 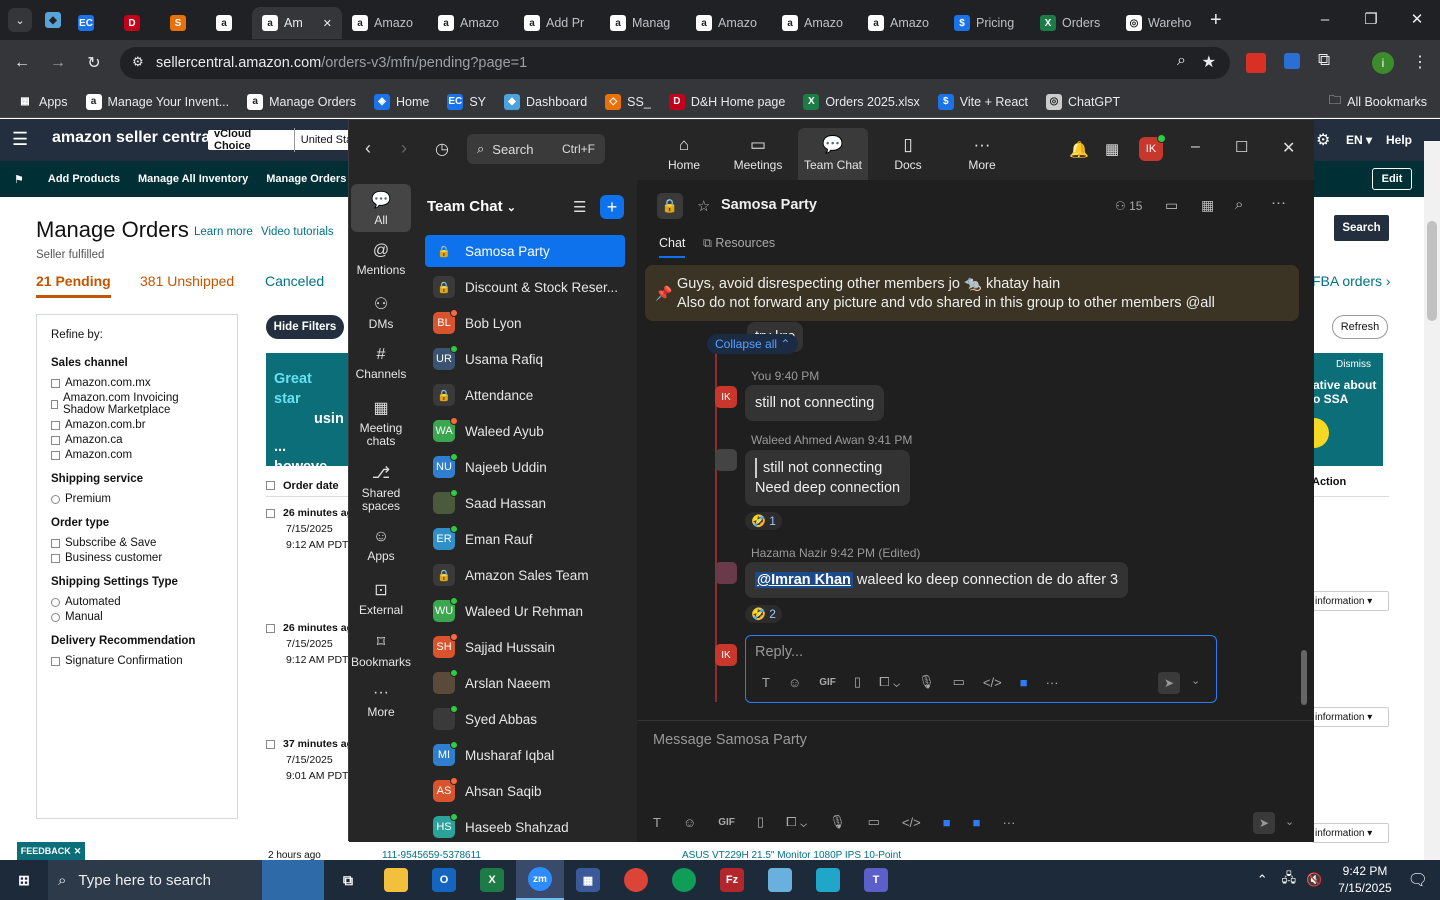 I want to click on volume-muted-icon: 🔇, so click(x=1314, y=880).